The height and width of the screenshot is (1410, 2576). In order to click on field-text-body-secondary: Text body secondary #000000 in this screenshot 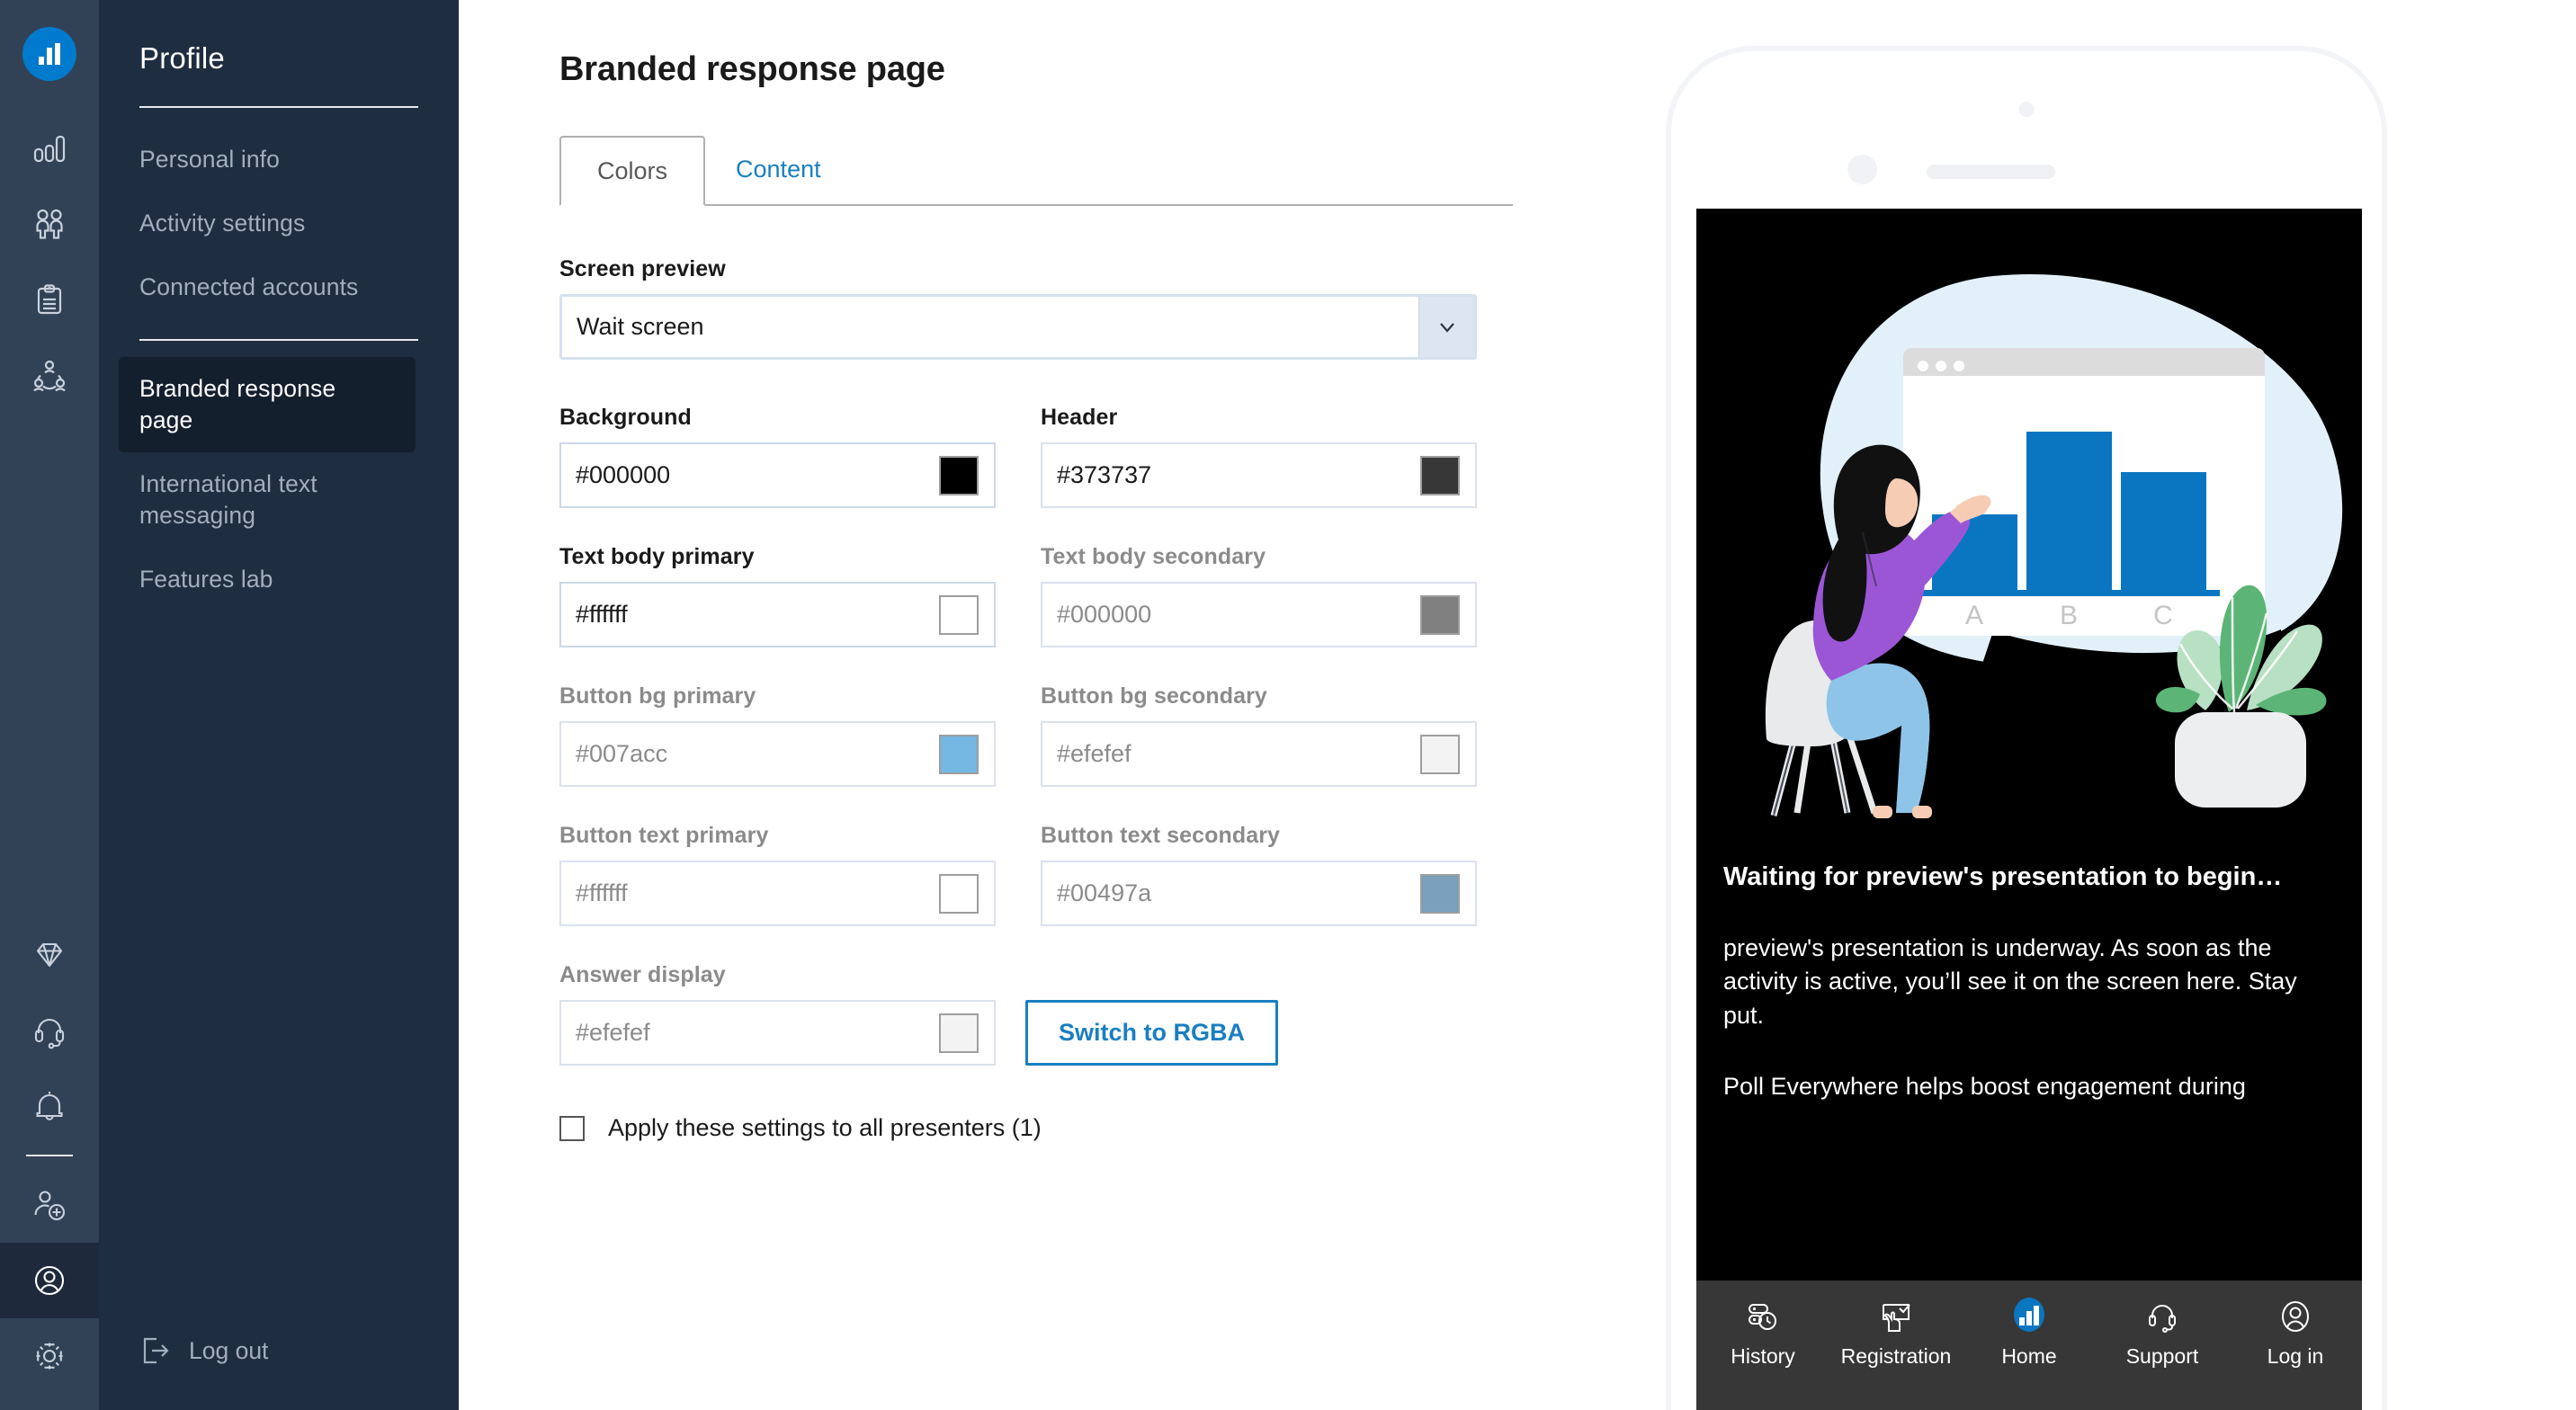, I will do `click(1259, 595)`.